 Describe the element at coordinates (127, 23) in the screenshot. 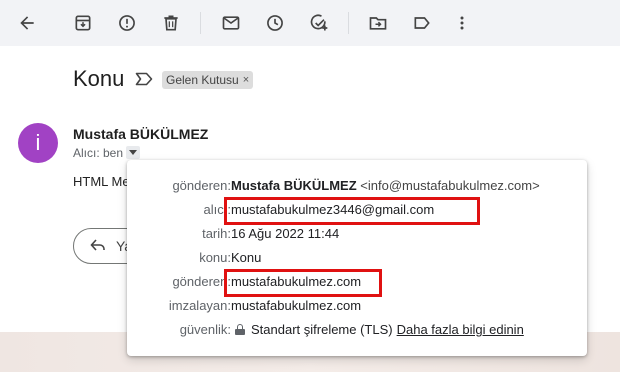

I see `report-spam-icon` at that location.